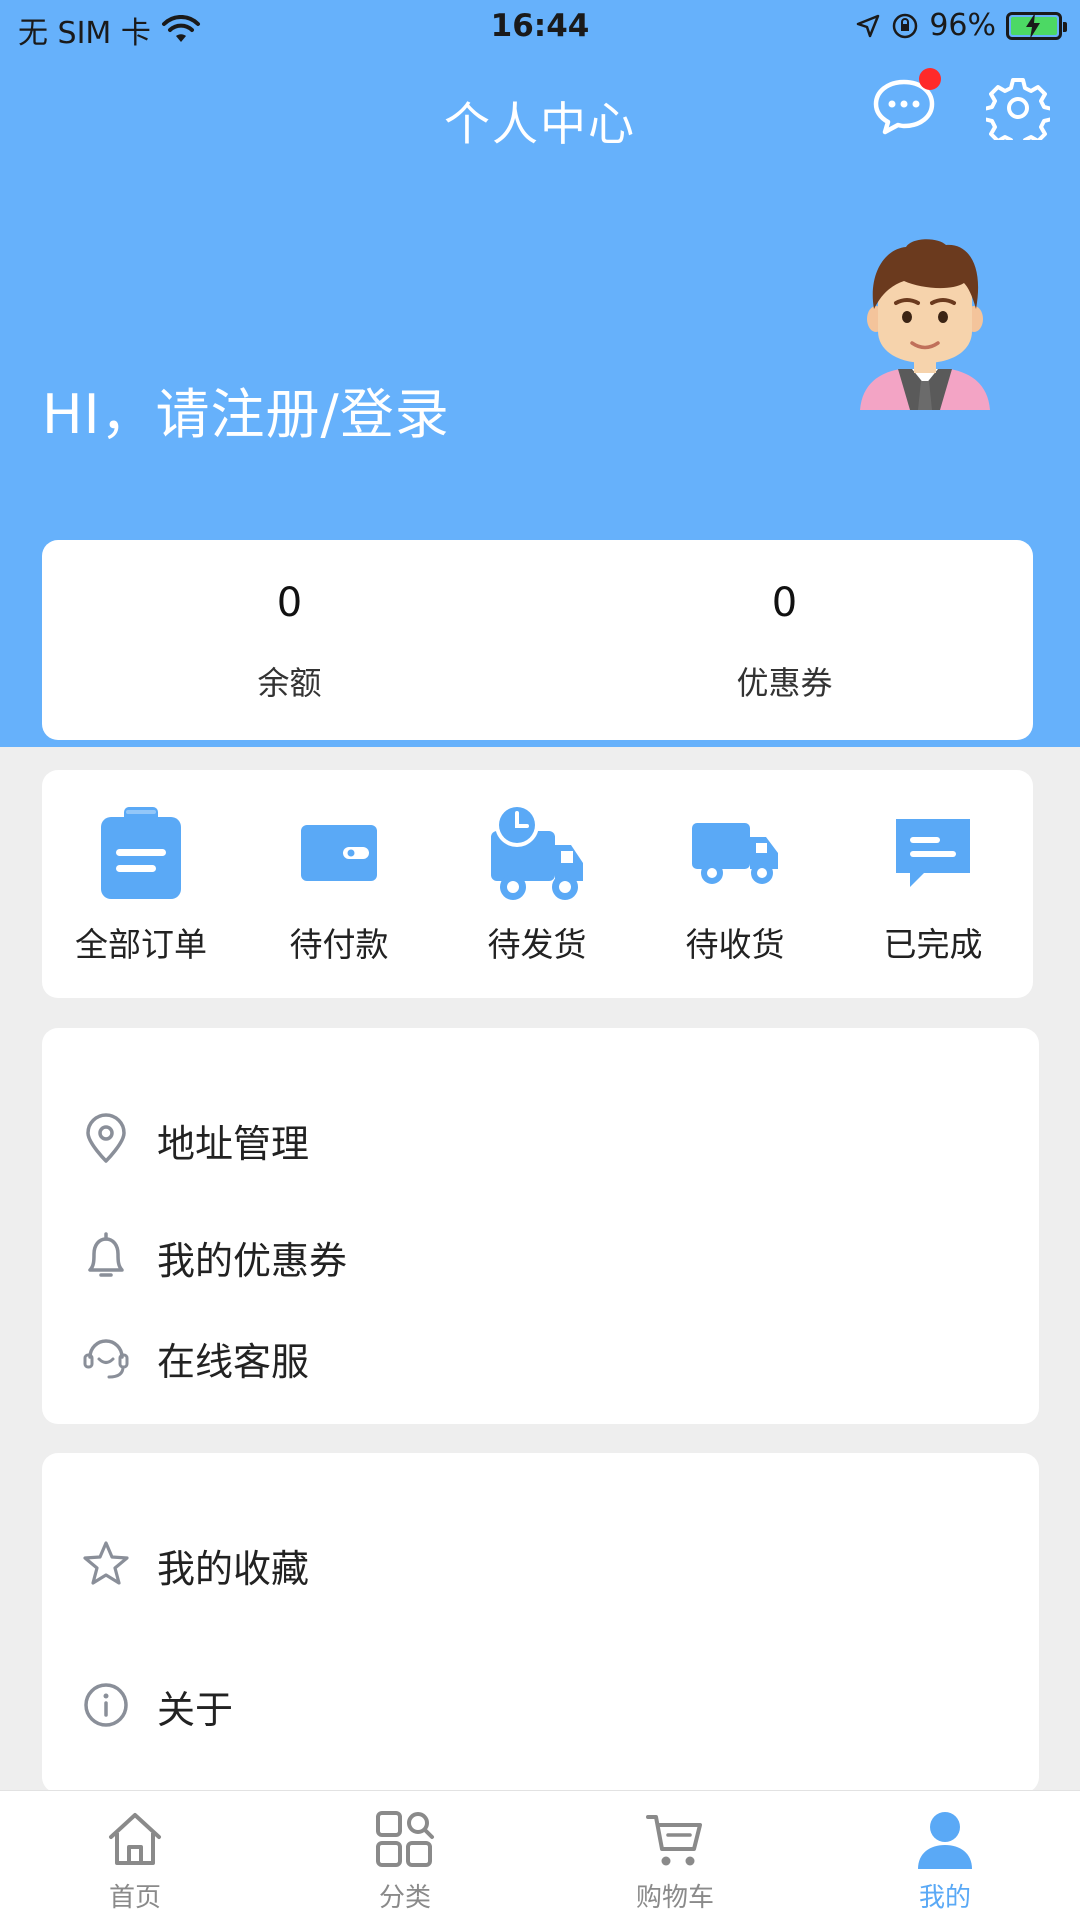 The image size is (1080, 1920). I want to click on status-bar: 无 SIM 卡 16:44 96%, so click(540, 28).